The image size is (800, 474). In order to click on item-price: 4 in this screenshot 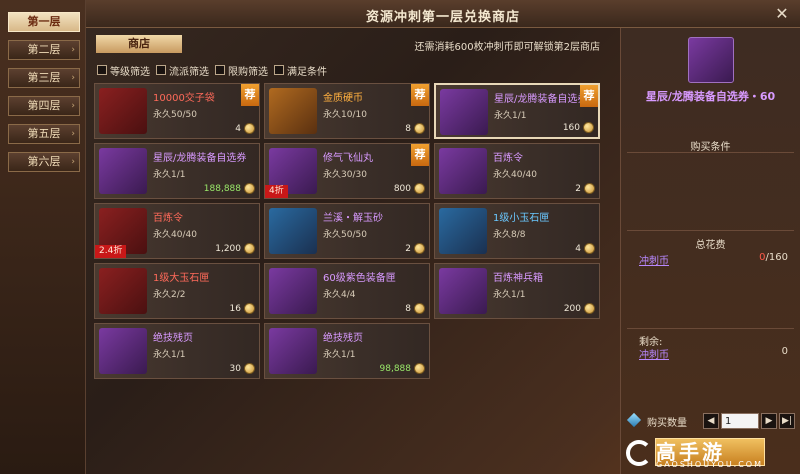, I will do `click(238, 129)`.